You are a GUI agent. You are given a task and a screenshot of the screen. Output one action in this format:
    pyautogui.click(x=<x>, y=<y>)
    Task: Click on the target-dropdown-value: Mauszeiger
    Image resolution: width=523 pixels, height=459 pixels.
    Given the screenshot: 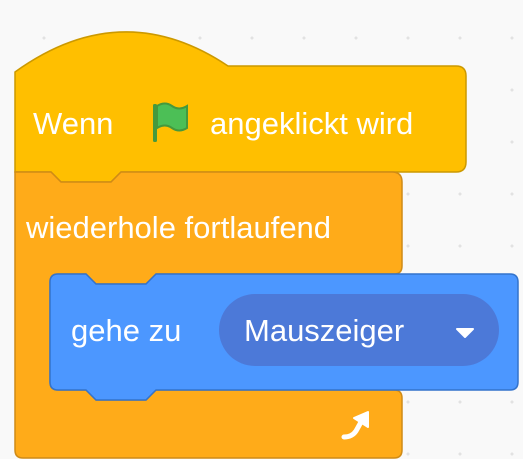 What is the action you would take?
    pyautogui.click(x=324, y=330)
    